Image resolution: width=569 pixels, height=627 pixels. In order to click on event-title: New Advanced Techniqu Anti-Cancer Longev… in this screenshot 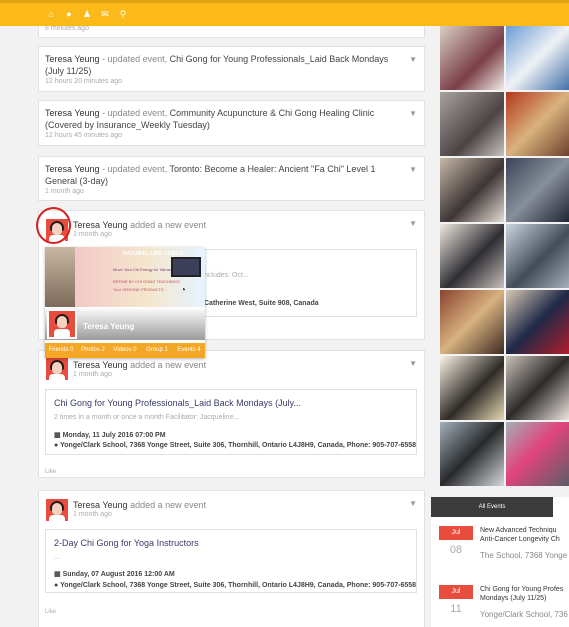, I will do `click(524, 535)`.